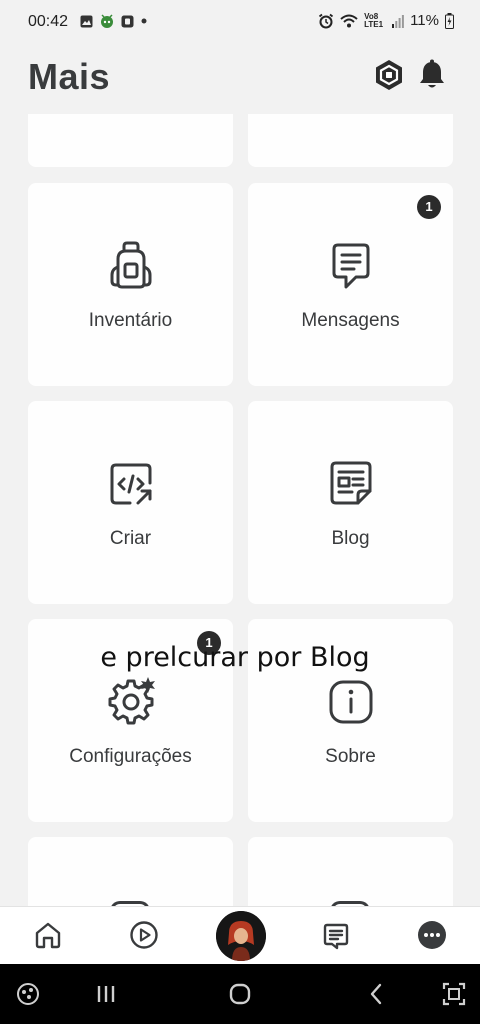  Describe the element at coordinates (48, 935) in the screenshot. I see `home-icon` at that location.